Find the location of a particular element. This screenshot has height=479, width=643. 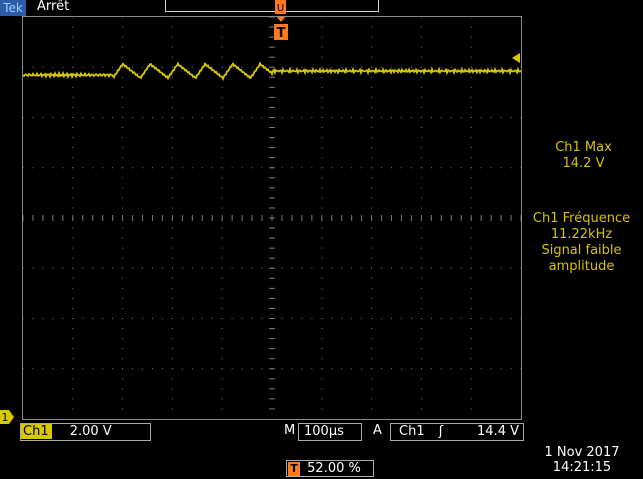

timestamp: 1 Nov 2017 14:21:15 is located at coordinates (582, 460).